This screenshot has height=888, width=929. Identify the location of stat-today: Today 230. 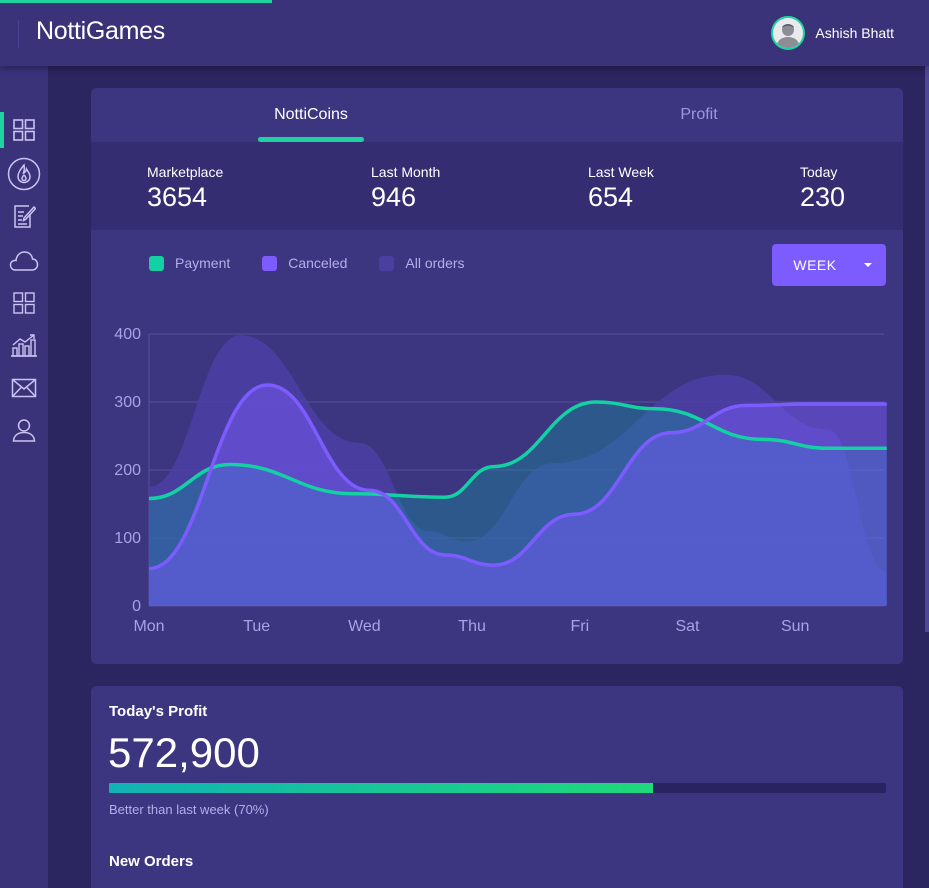
(822, 188).